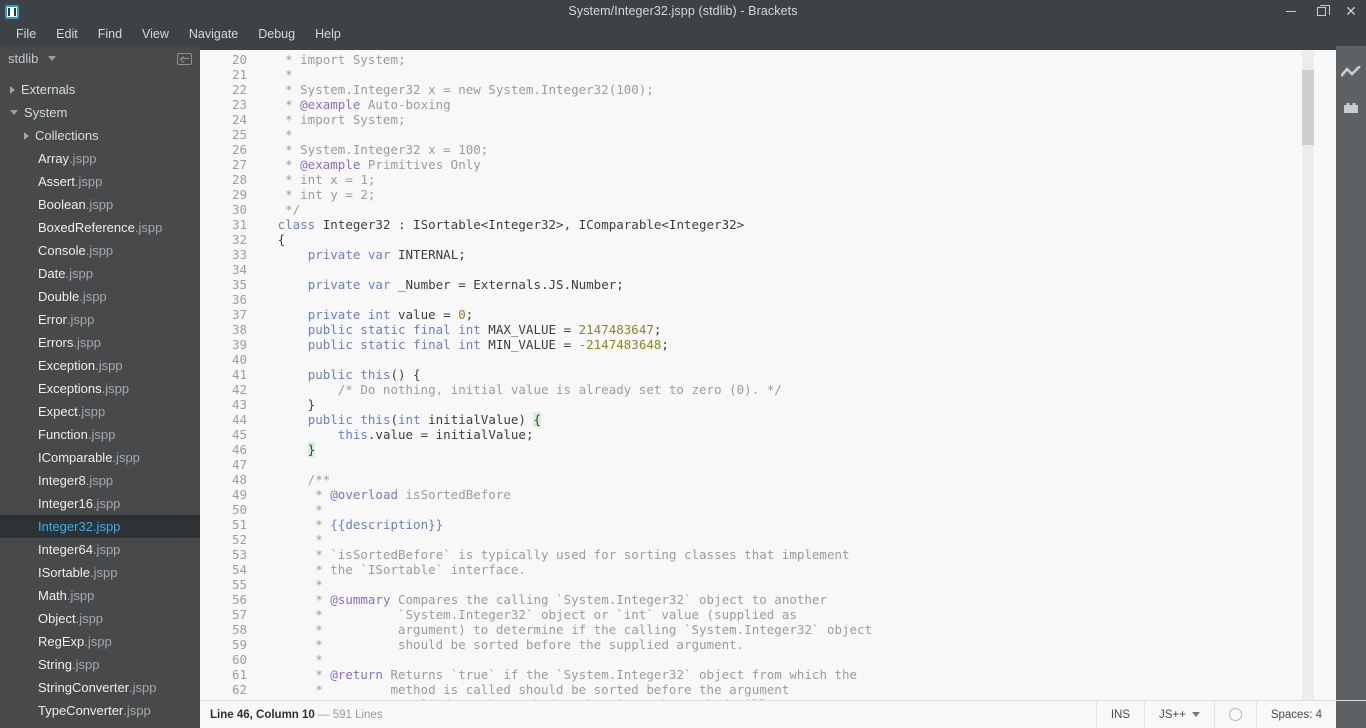  Describe the element at coordinates (1119, 714) in the screenshot. I see `insert-mode-indicator: INS` at that location.